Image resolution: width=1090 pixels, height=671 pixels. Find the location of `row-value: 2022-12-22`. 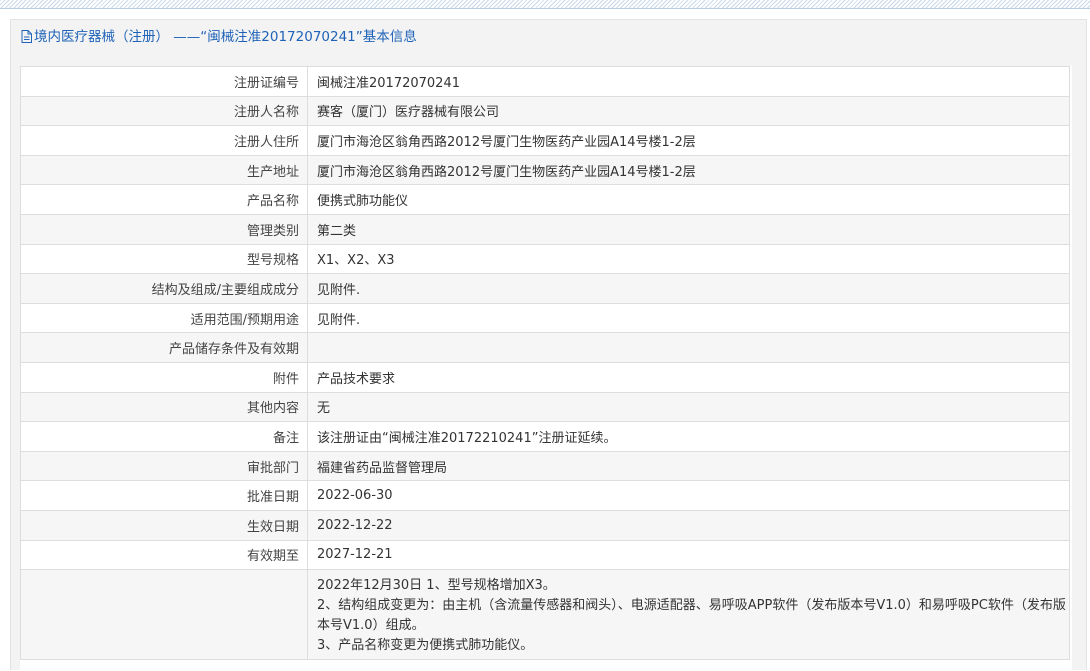

row-value: 2022-12-22 is located at coordinates (688, 525).